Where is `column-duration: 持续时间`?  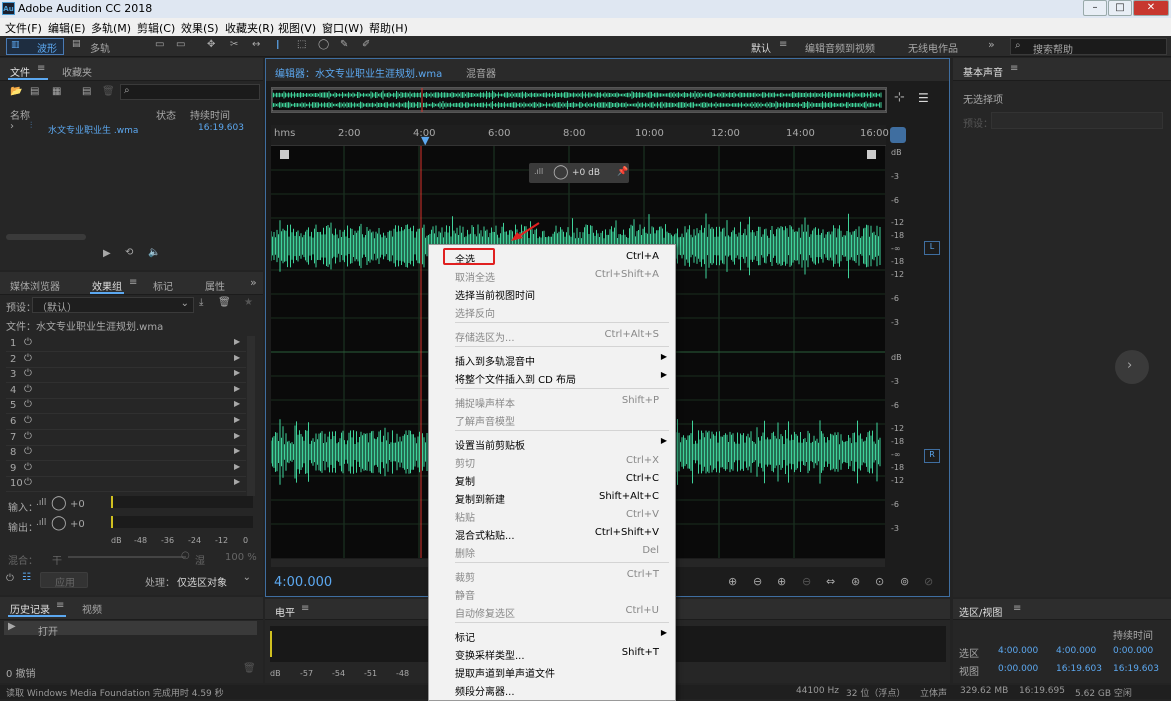 column-duration: 持续时间 is located at coordinates (210, 114).